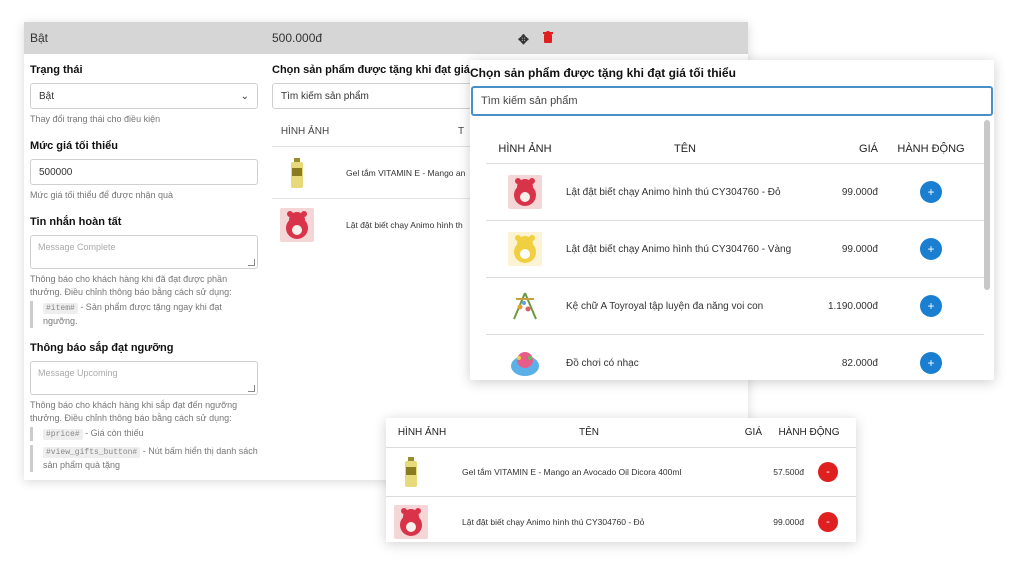 Image resolution: width=1024 pixels, height=576 pixels. Describe the element at coordinates (47, 96) in the screenshot. I see `status-select-value: Bật` at that location.